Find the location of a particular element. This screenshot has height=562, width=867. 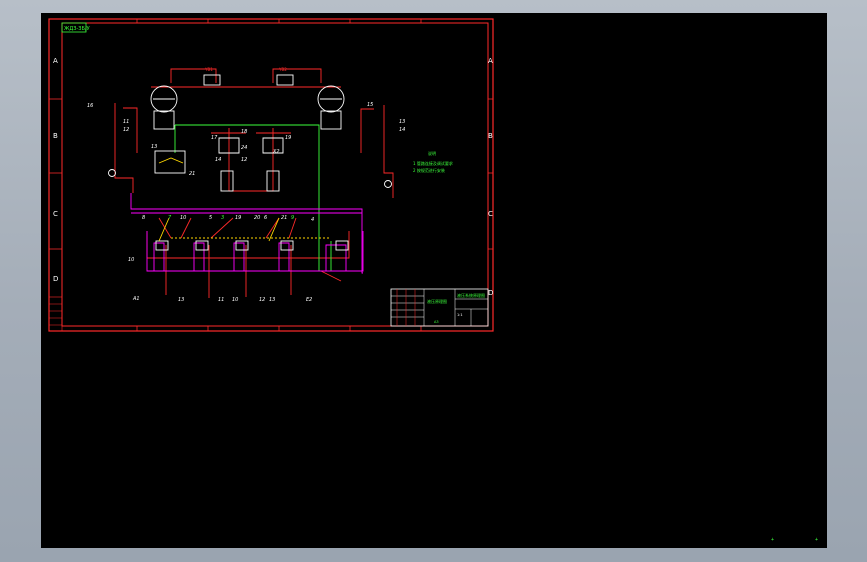

label-manifold-top-9: 21 is located at coordinates (284, 218).